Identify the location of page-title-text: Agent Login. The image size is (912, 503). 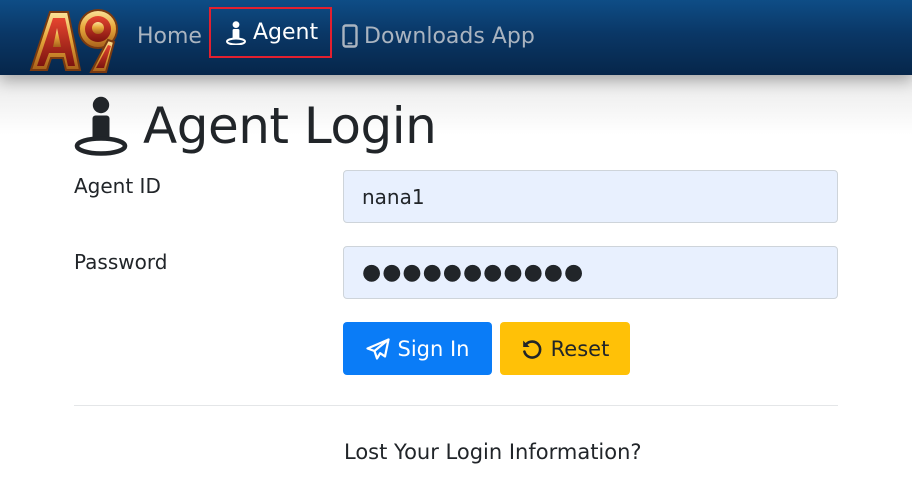
(290, 126).